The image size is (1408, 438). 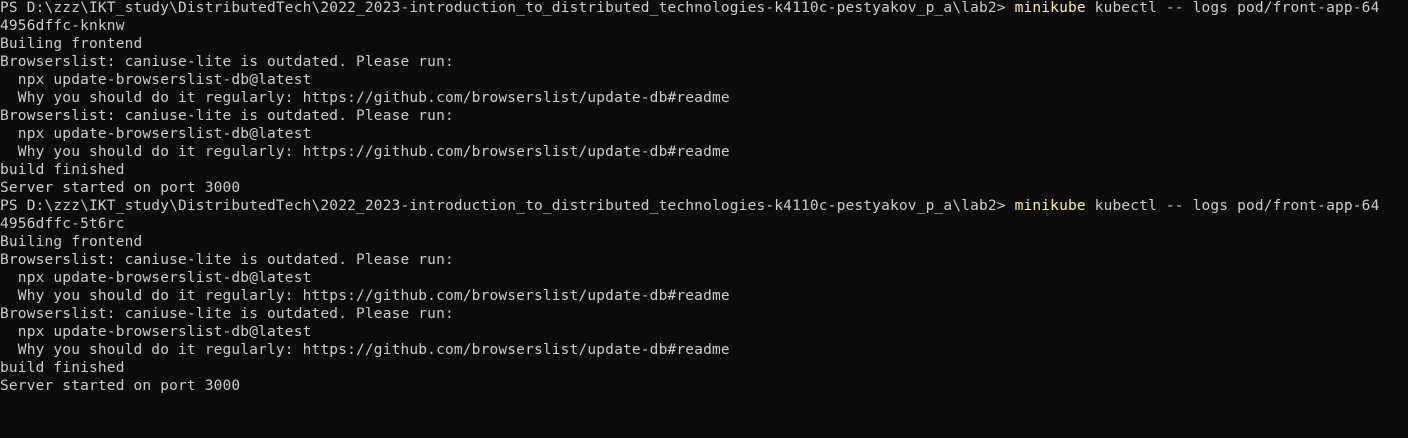 What do you see at coordinates (62, 224) in the screenshot?
I see `command-wrap-line: 4956dffc-5t6rc` at bounding box center [62, 224].